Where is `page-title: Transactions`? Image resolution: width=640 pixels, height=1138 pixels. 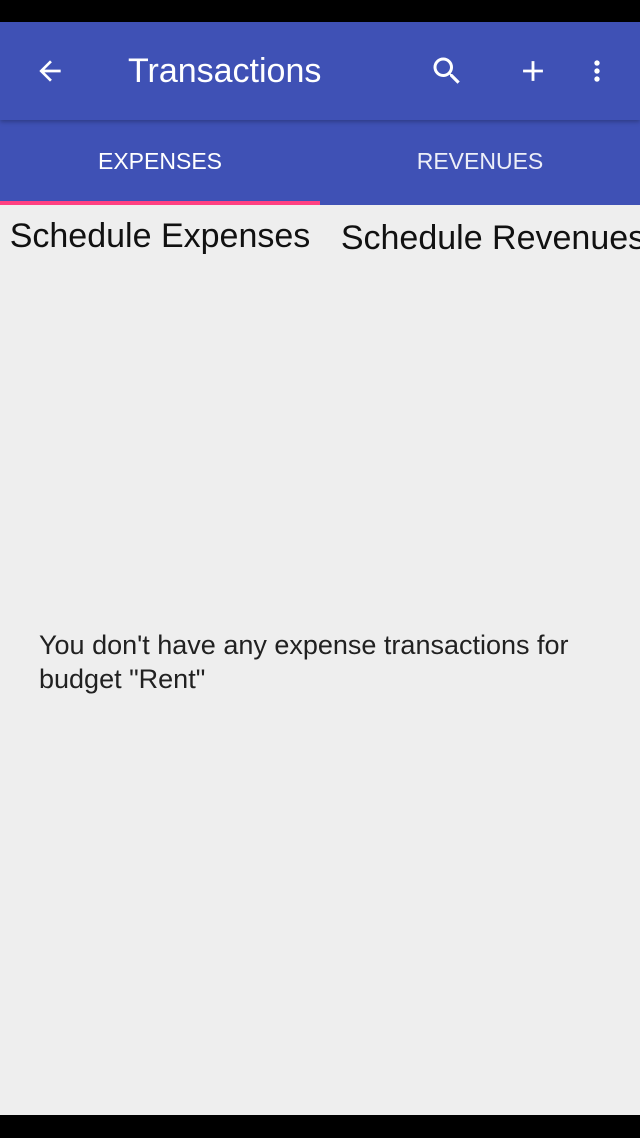 page-title: Transactions is located at coordinates (225, 70).